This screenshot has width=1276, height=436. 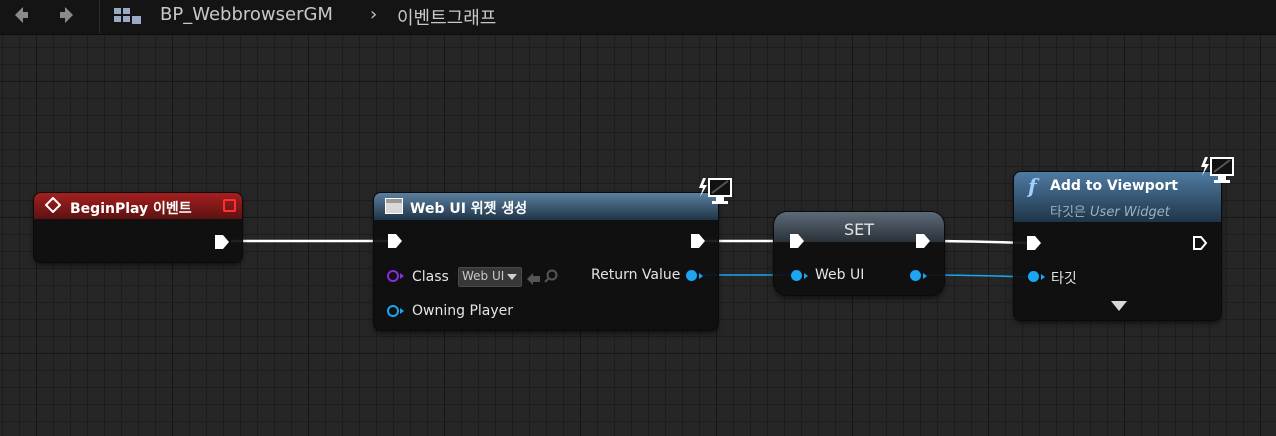 I want to click on owning-player-label: Owning Player, so click(x=463, y=311).